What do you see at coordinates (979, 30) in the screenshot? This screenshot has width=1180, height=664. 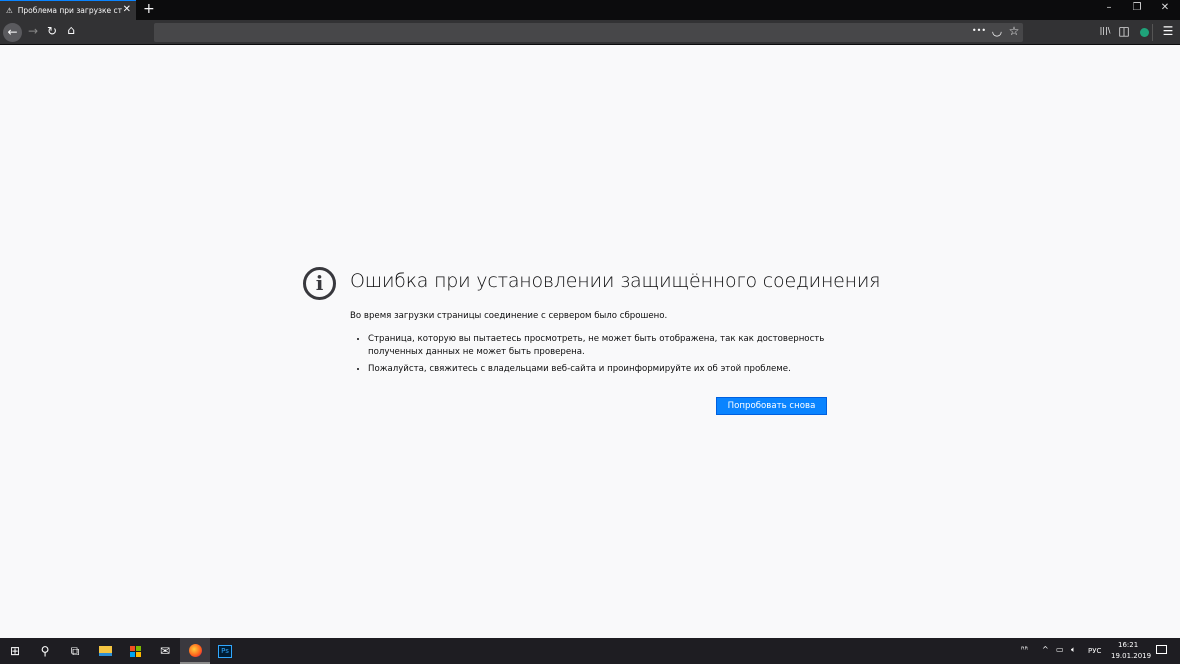 I see `page-actions-icon: •••` at bounding box center [979, 30].